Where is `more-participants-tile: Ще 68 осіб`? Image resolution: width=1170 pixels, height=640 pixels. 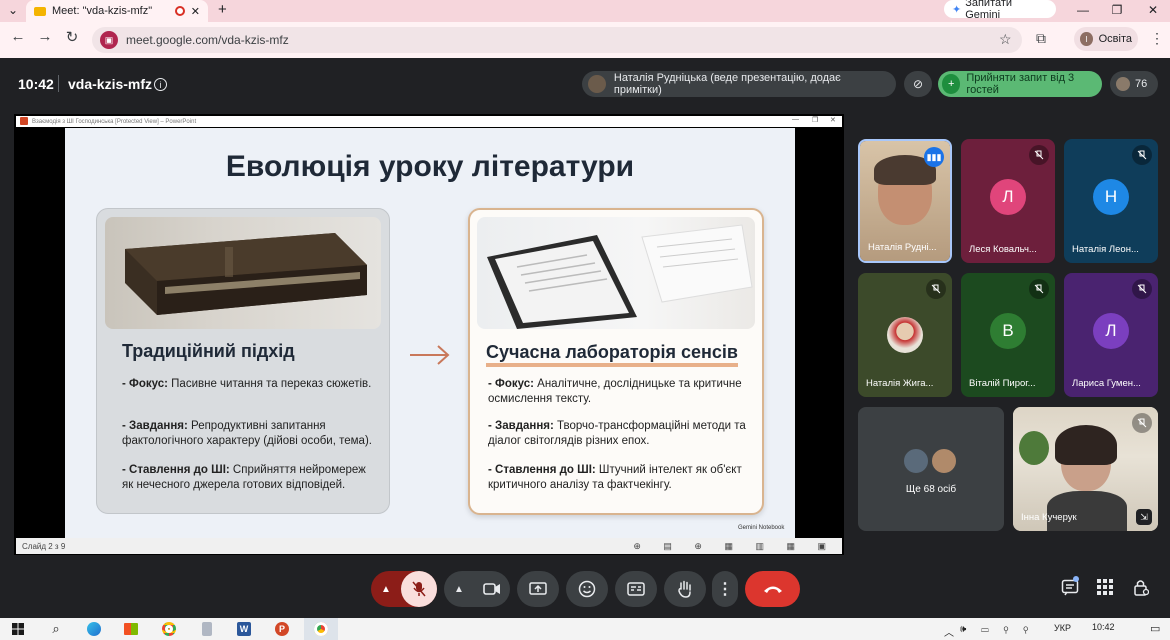
more-participants-tile: Ще 68 осіб is located at coordinates (931, 469).